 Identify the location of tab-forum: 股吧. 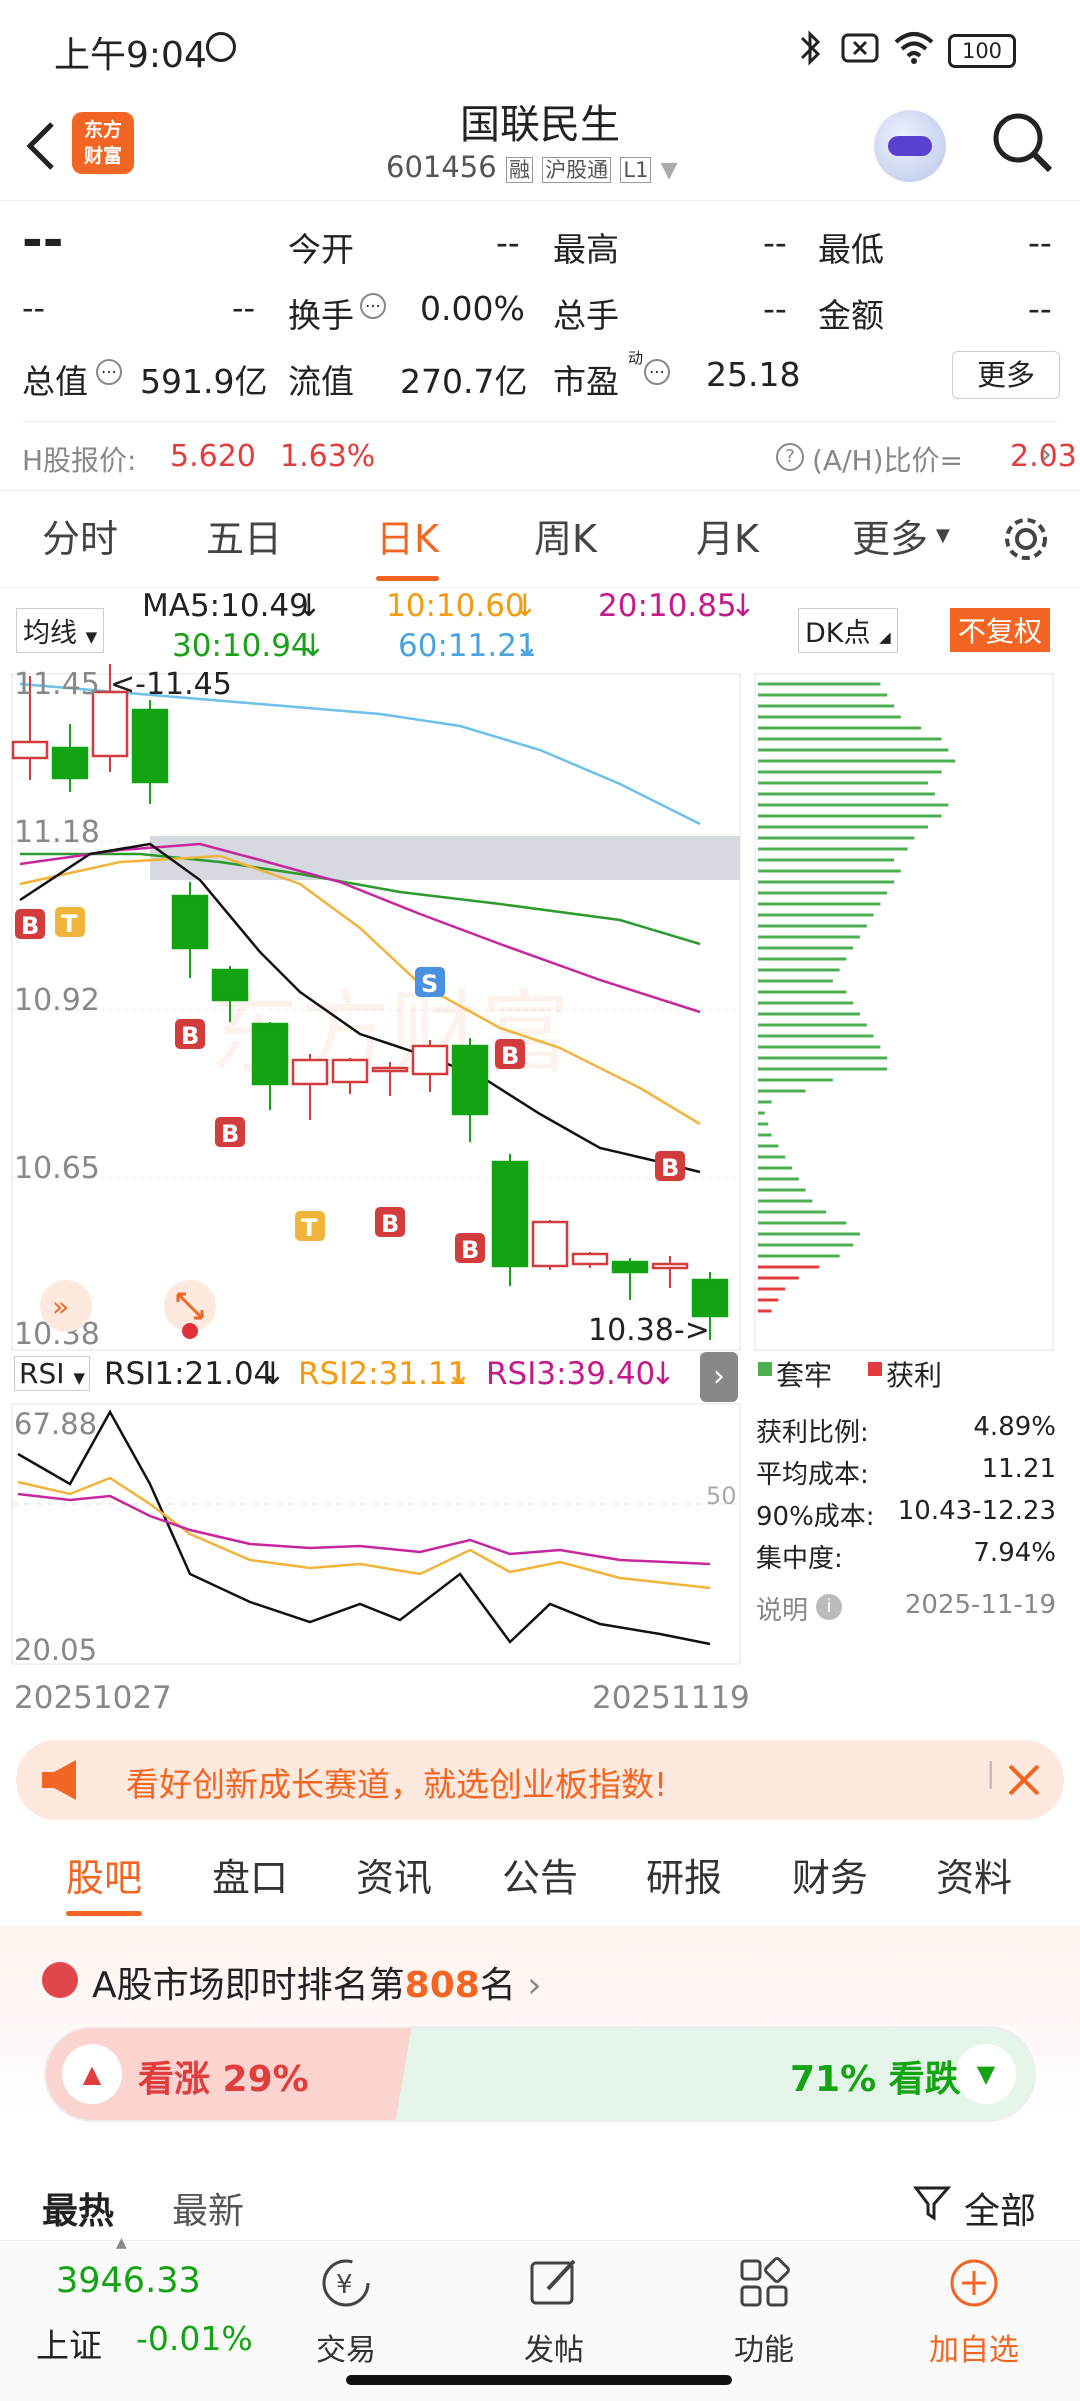
(104, 1878).